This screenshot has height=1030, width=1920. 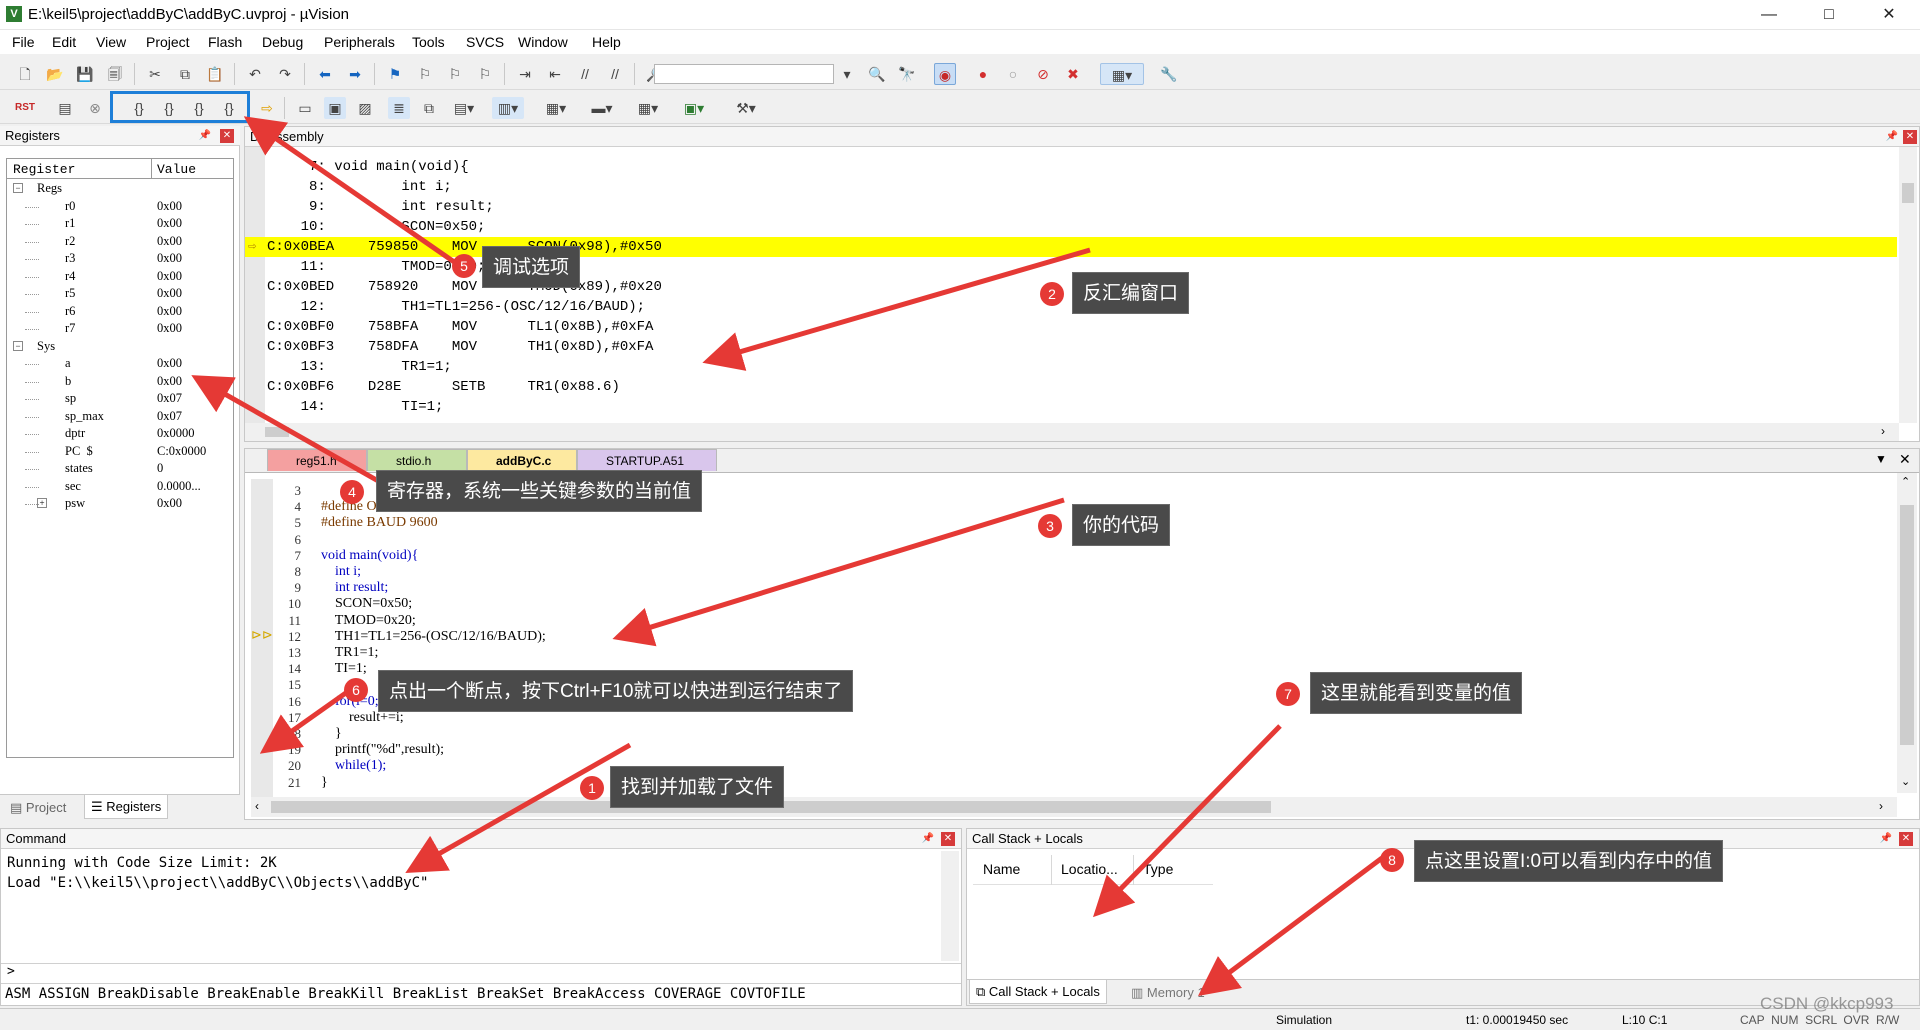 What do you see at coordinates (1288, 694) in the screenshot?
I see `annotation-badge-7: 7` at bounding box center [1288, 694].